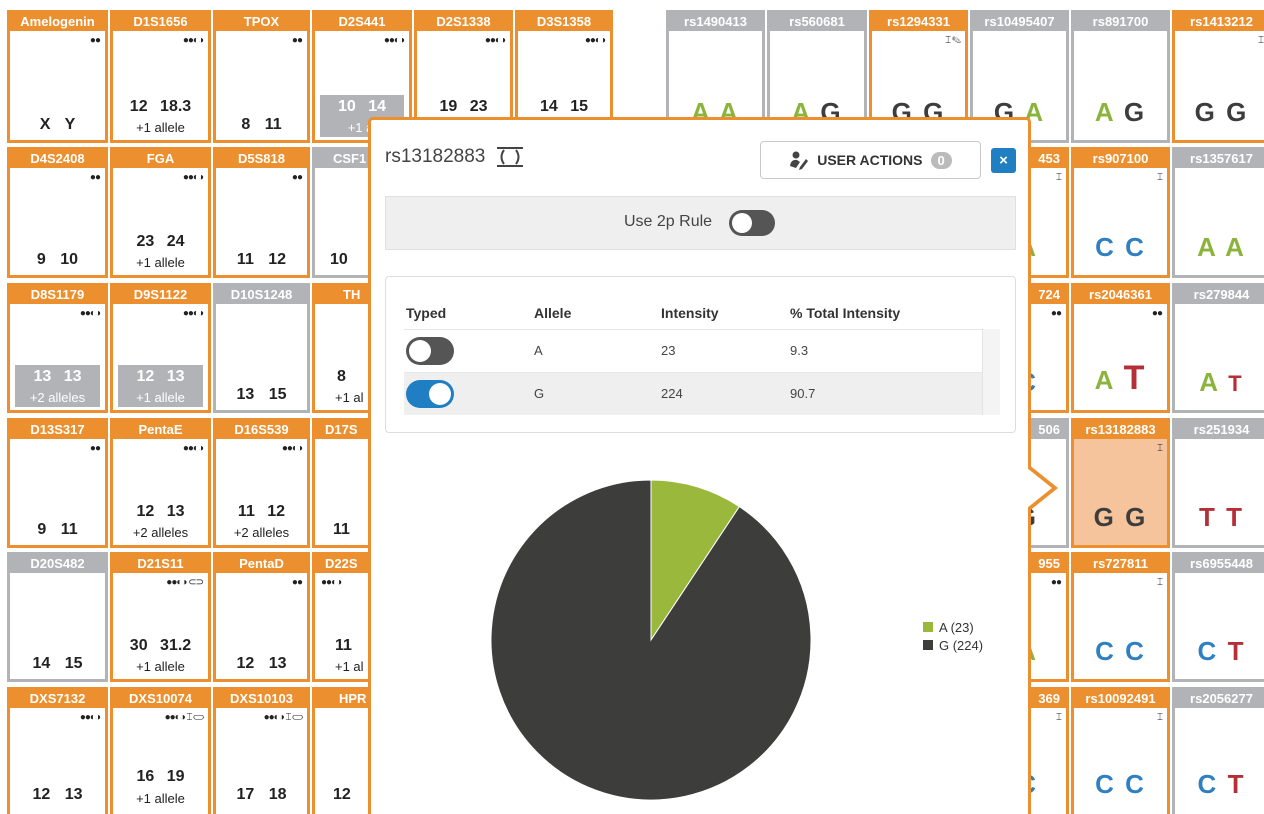 This screenshot has height=814, width=1264. Describe the element at coordinates (1120, 750) in the screenshot. I see `snp-tile-rs10092491: rs10092491 ⌶ C C` at that location.